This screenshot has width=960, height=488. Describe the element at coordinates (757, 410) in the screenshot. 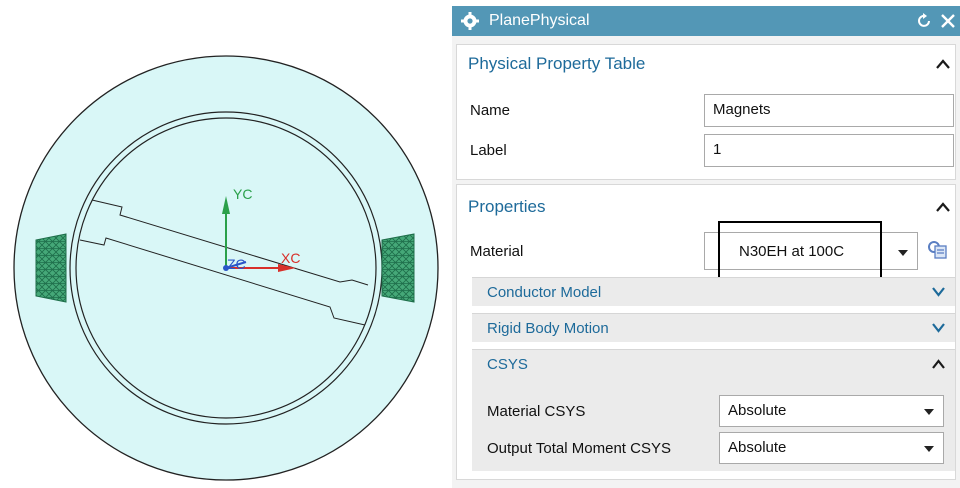

I see `material-csys-value: Absolute` at that location.